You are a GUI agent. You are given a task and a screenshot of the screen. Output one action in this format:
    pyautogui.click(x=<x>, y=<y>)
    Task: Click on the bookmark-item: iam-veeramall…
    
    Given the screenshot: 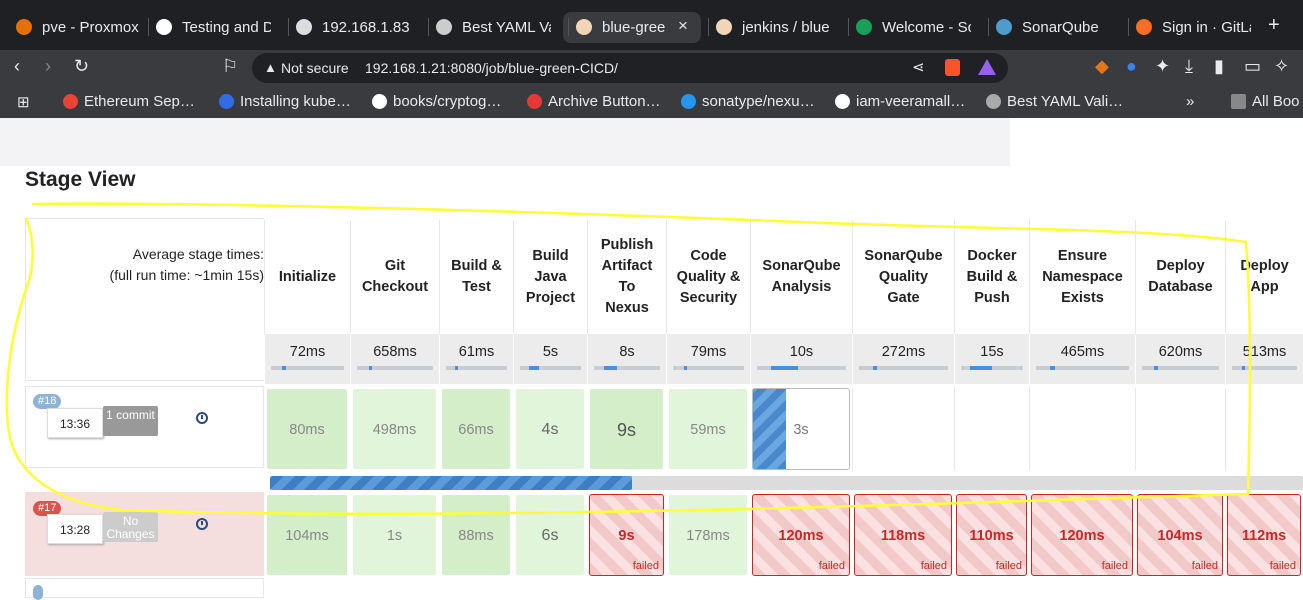 What is the action you would take?
    pyautogui.click(x=900, y=101)
    